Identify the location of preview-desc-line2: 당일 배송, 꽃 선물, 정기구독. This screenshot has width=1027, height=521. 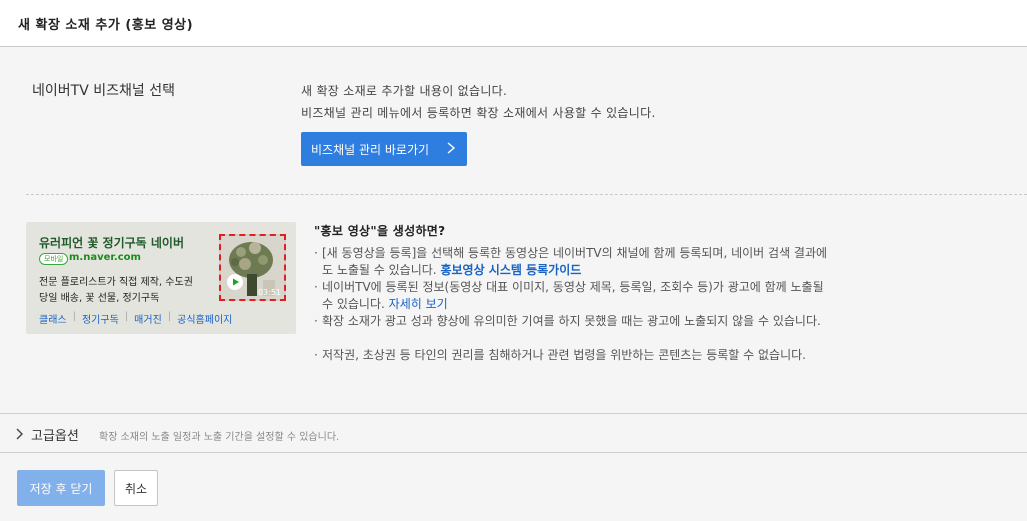
(99, 298).